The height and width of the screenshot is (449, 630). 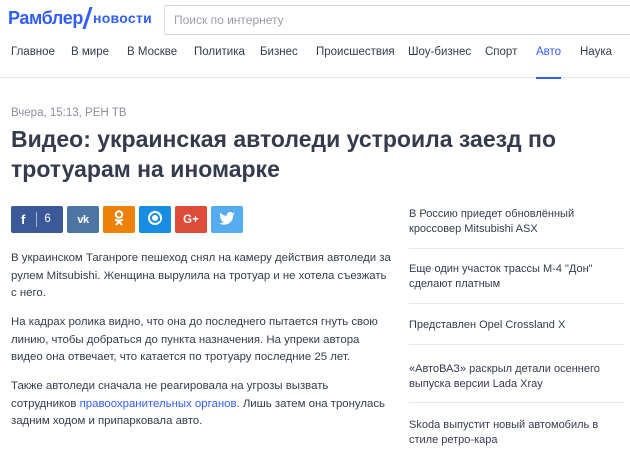 I want to click on logo-slash, so click(x=87, y=18).